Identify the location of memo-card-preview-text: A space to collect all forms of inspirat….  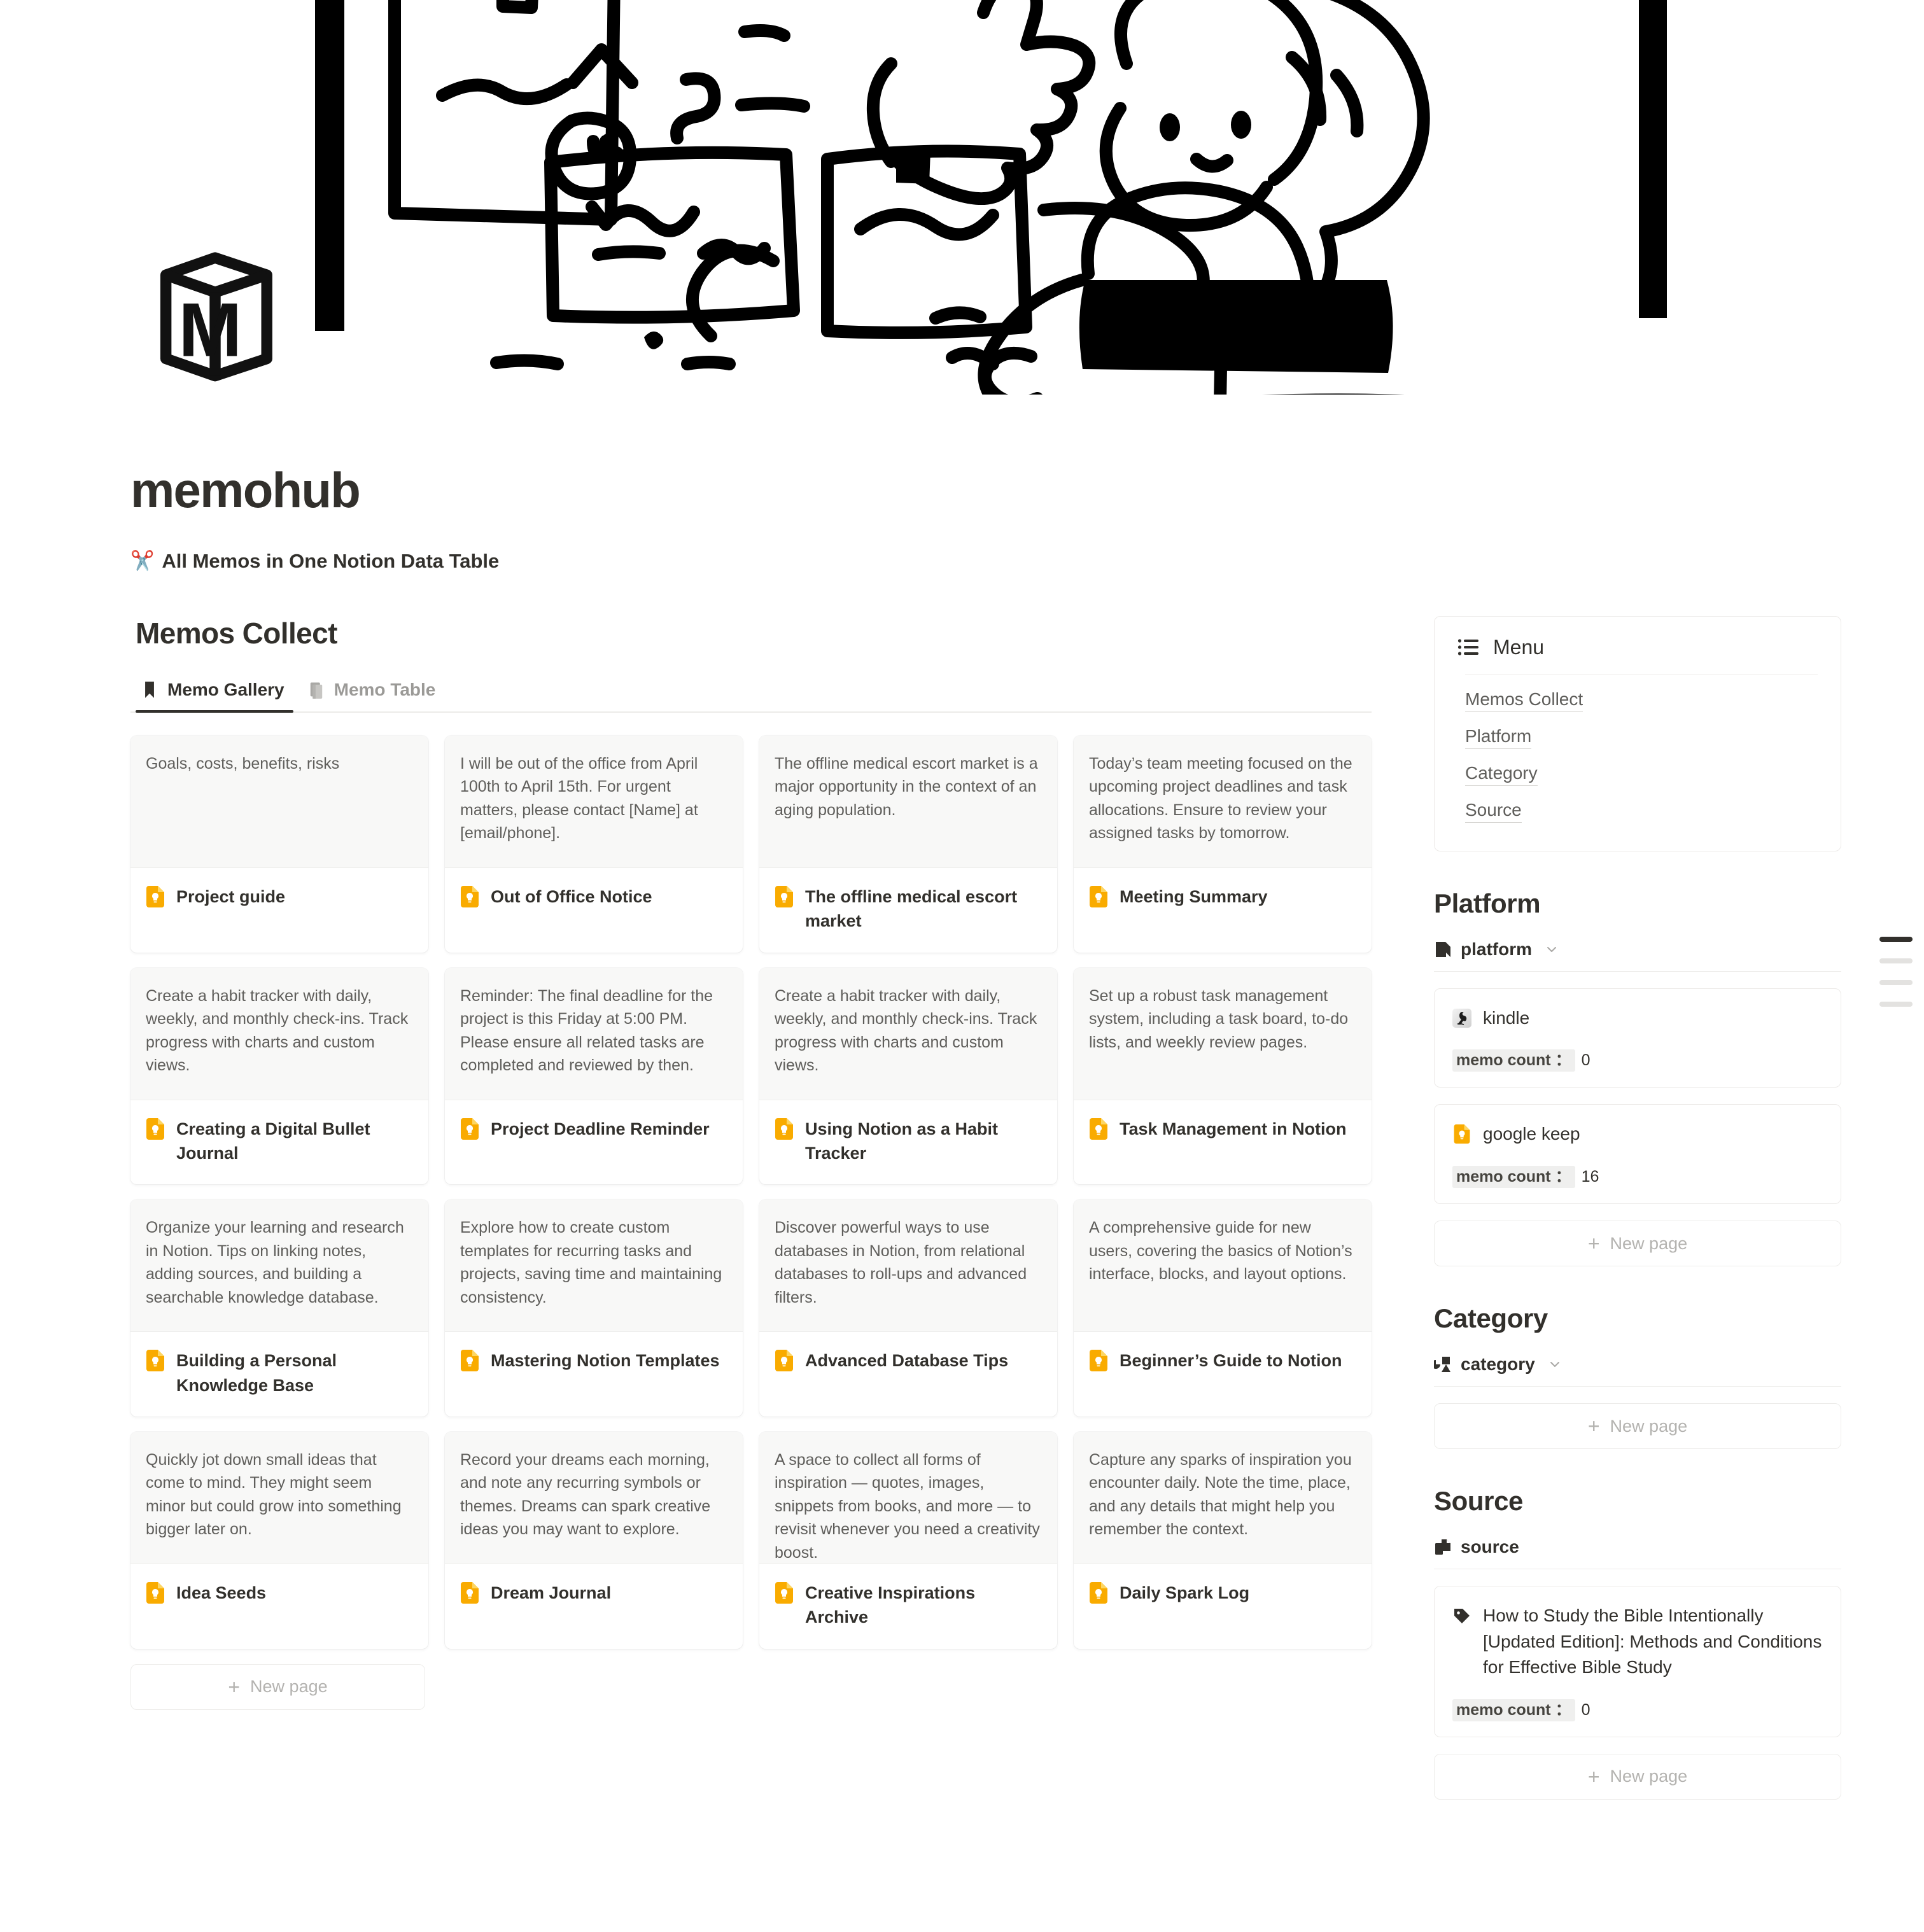
(908, 1506).